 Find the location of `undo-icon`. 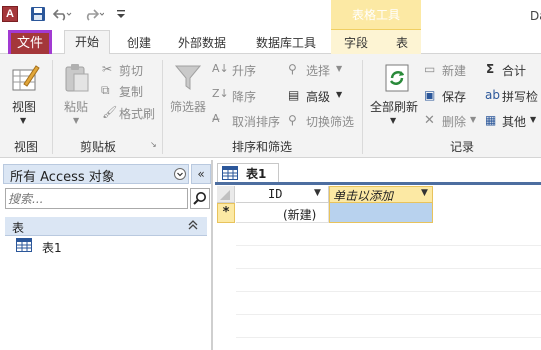

undo-icon is located at coordinates (62, 14).